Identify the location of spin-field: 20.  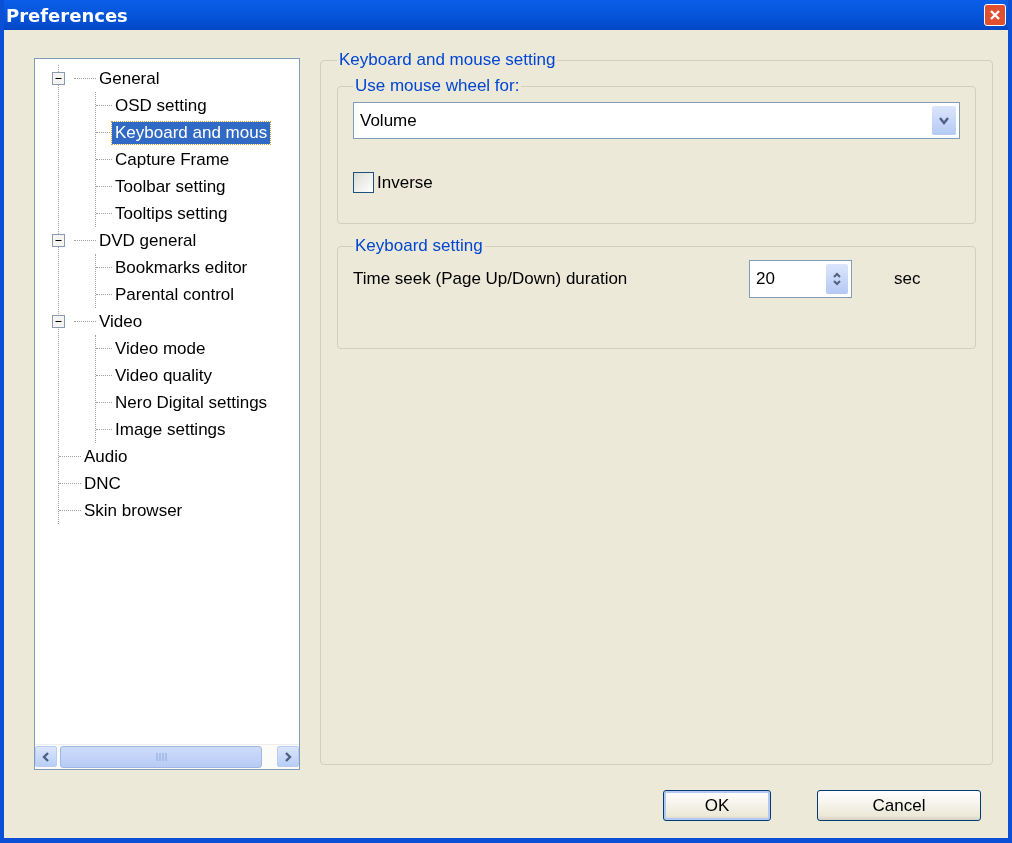
(800, 279).